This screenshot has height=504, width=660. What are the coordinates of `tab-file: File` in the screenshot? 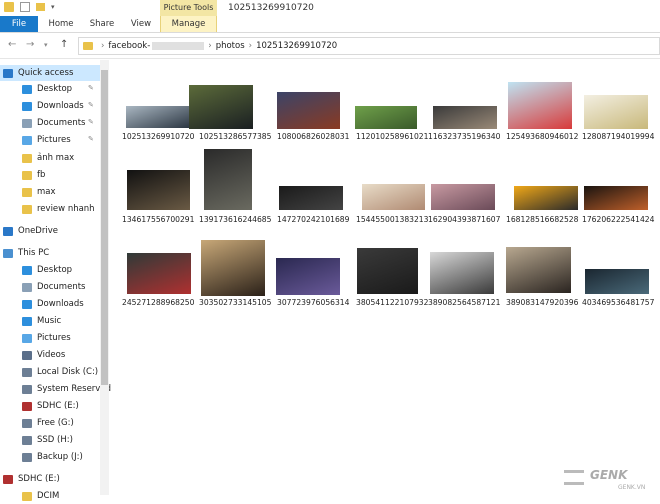 It's located at (19, 24).